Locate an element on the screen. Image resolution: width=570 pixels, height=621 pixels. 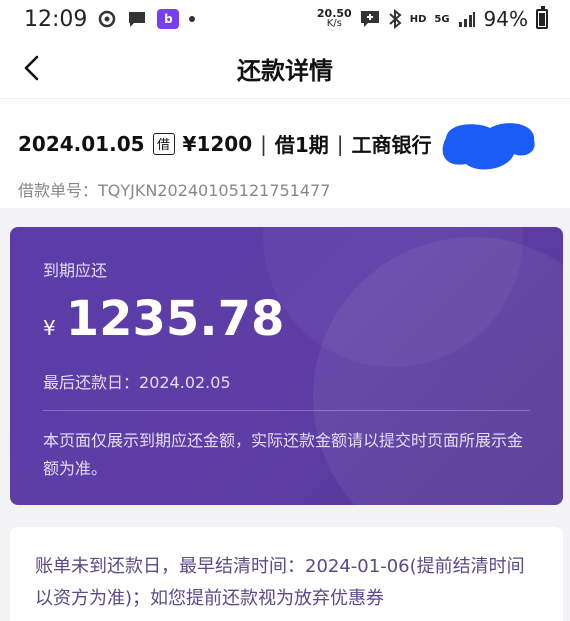
loan-line: 2024.01.05 借 ¥1200 | 借1期 | 工商银行 is located at coordinates (225, 143).